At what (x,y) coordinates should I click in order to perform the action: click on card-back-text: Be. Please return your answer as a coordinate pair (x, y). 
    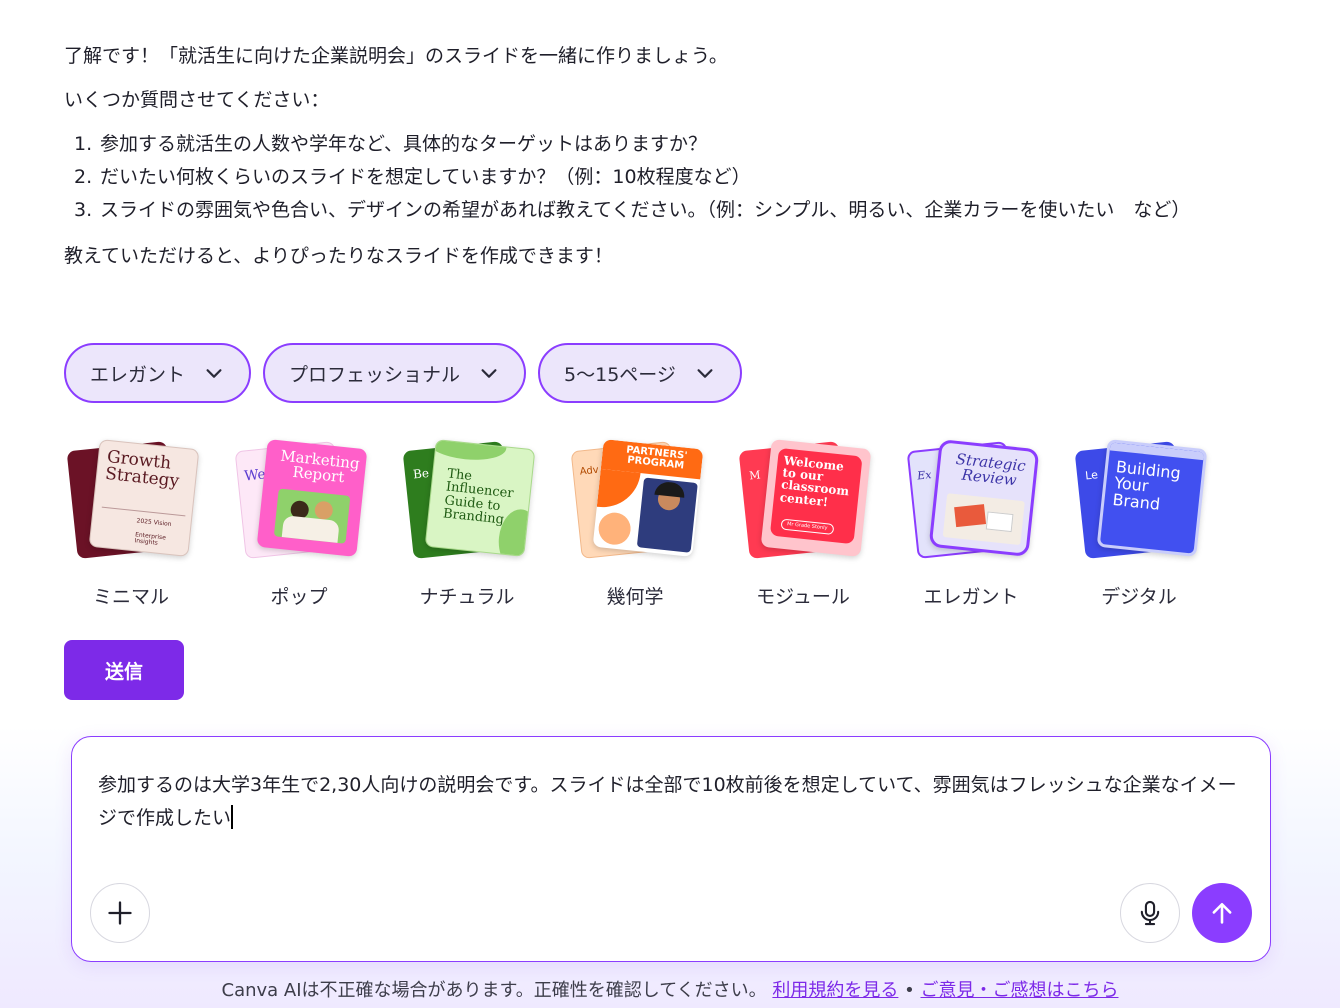
    Looking at the image, I should click on (421, 473).